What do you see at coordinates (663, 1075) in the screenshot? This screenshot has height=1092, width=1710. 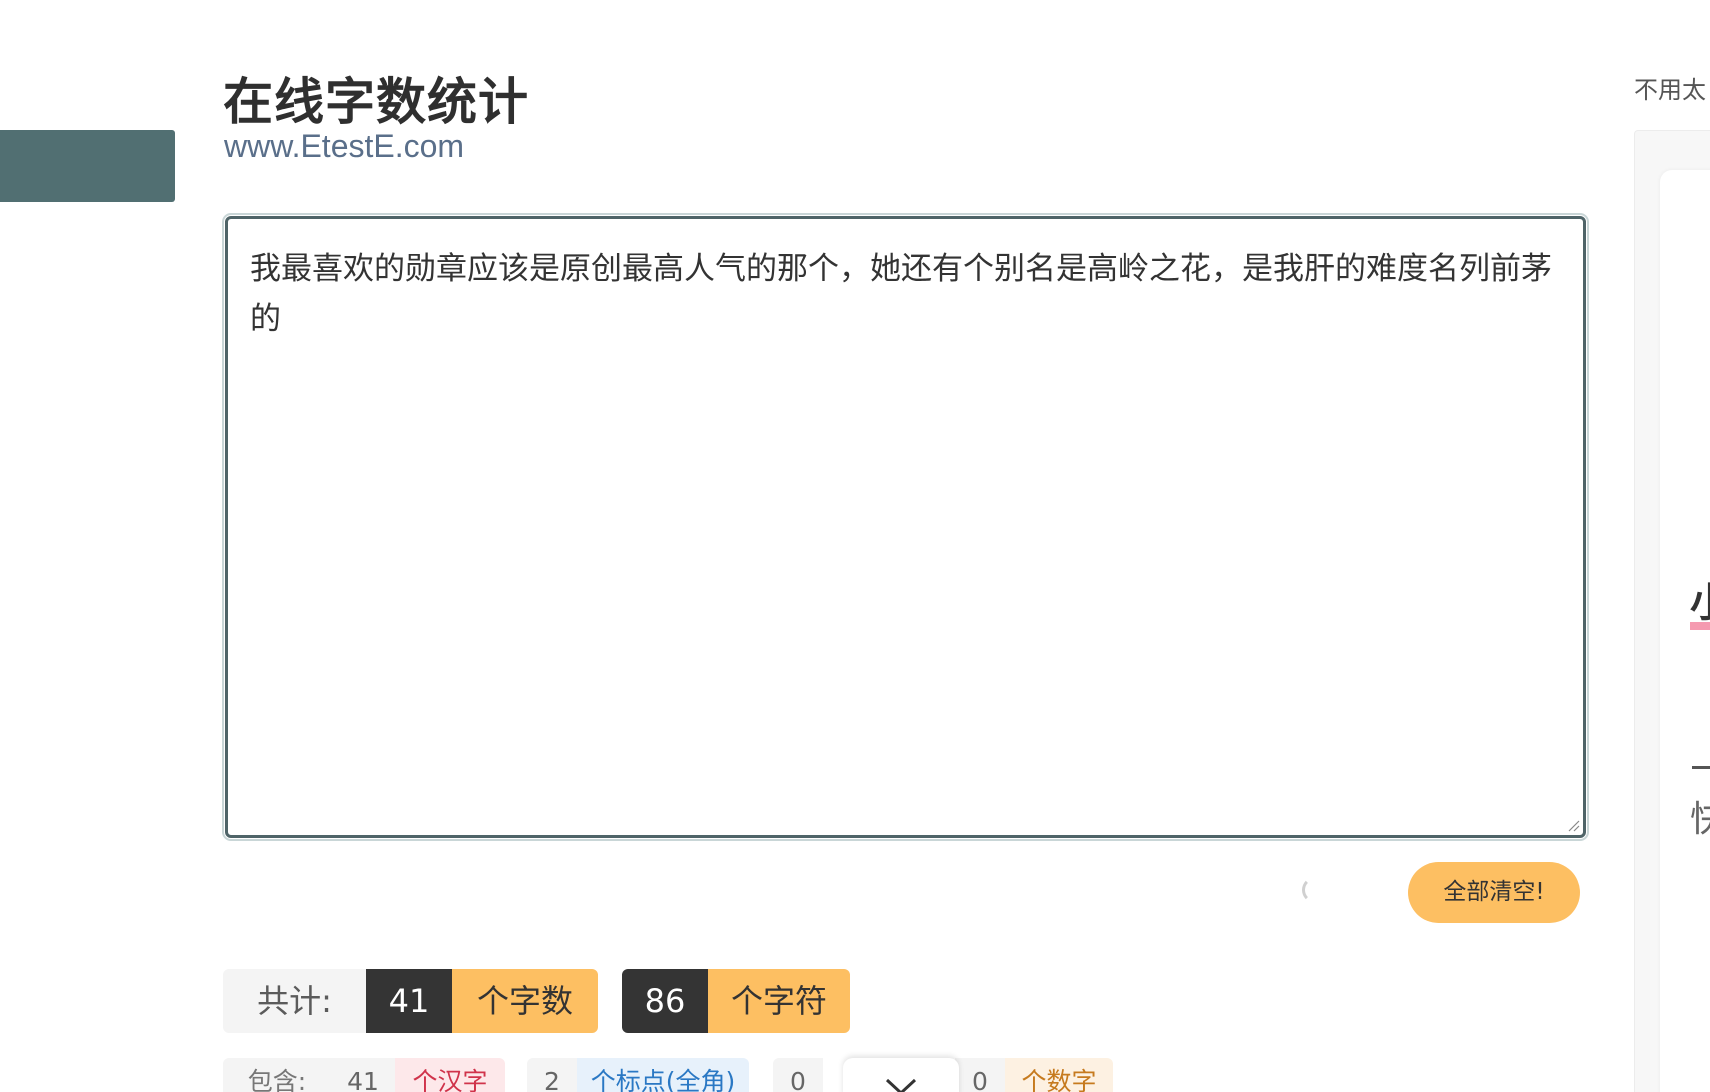 I see `punct-count-unit: 个标点(全角)` at bounding box center [663, 1075].